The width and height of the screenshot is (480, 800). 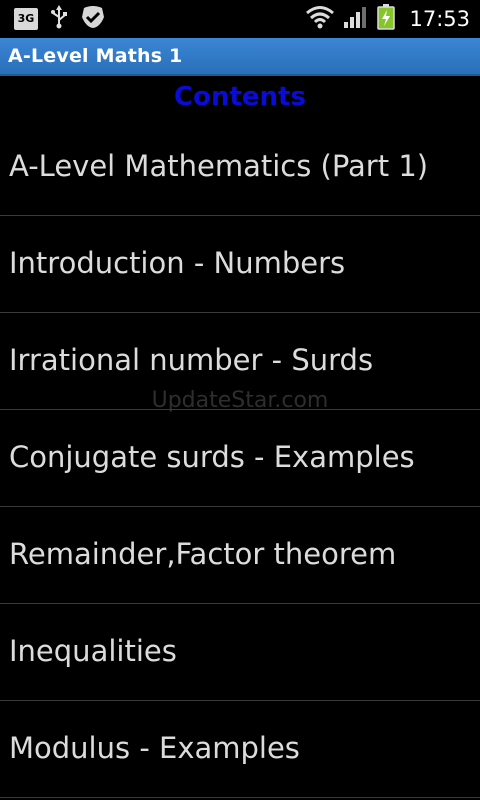 I want to click on list-item: Inequalities, so click(x=240, y=652).